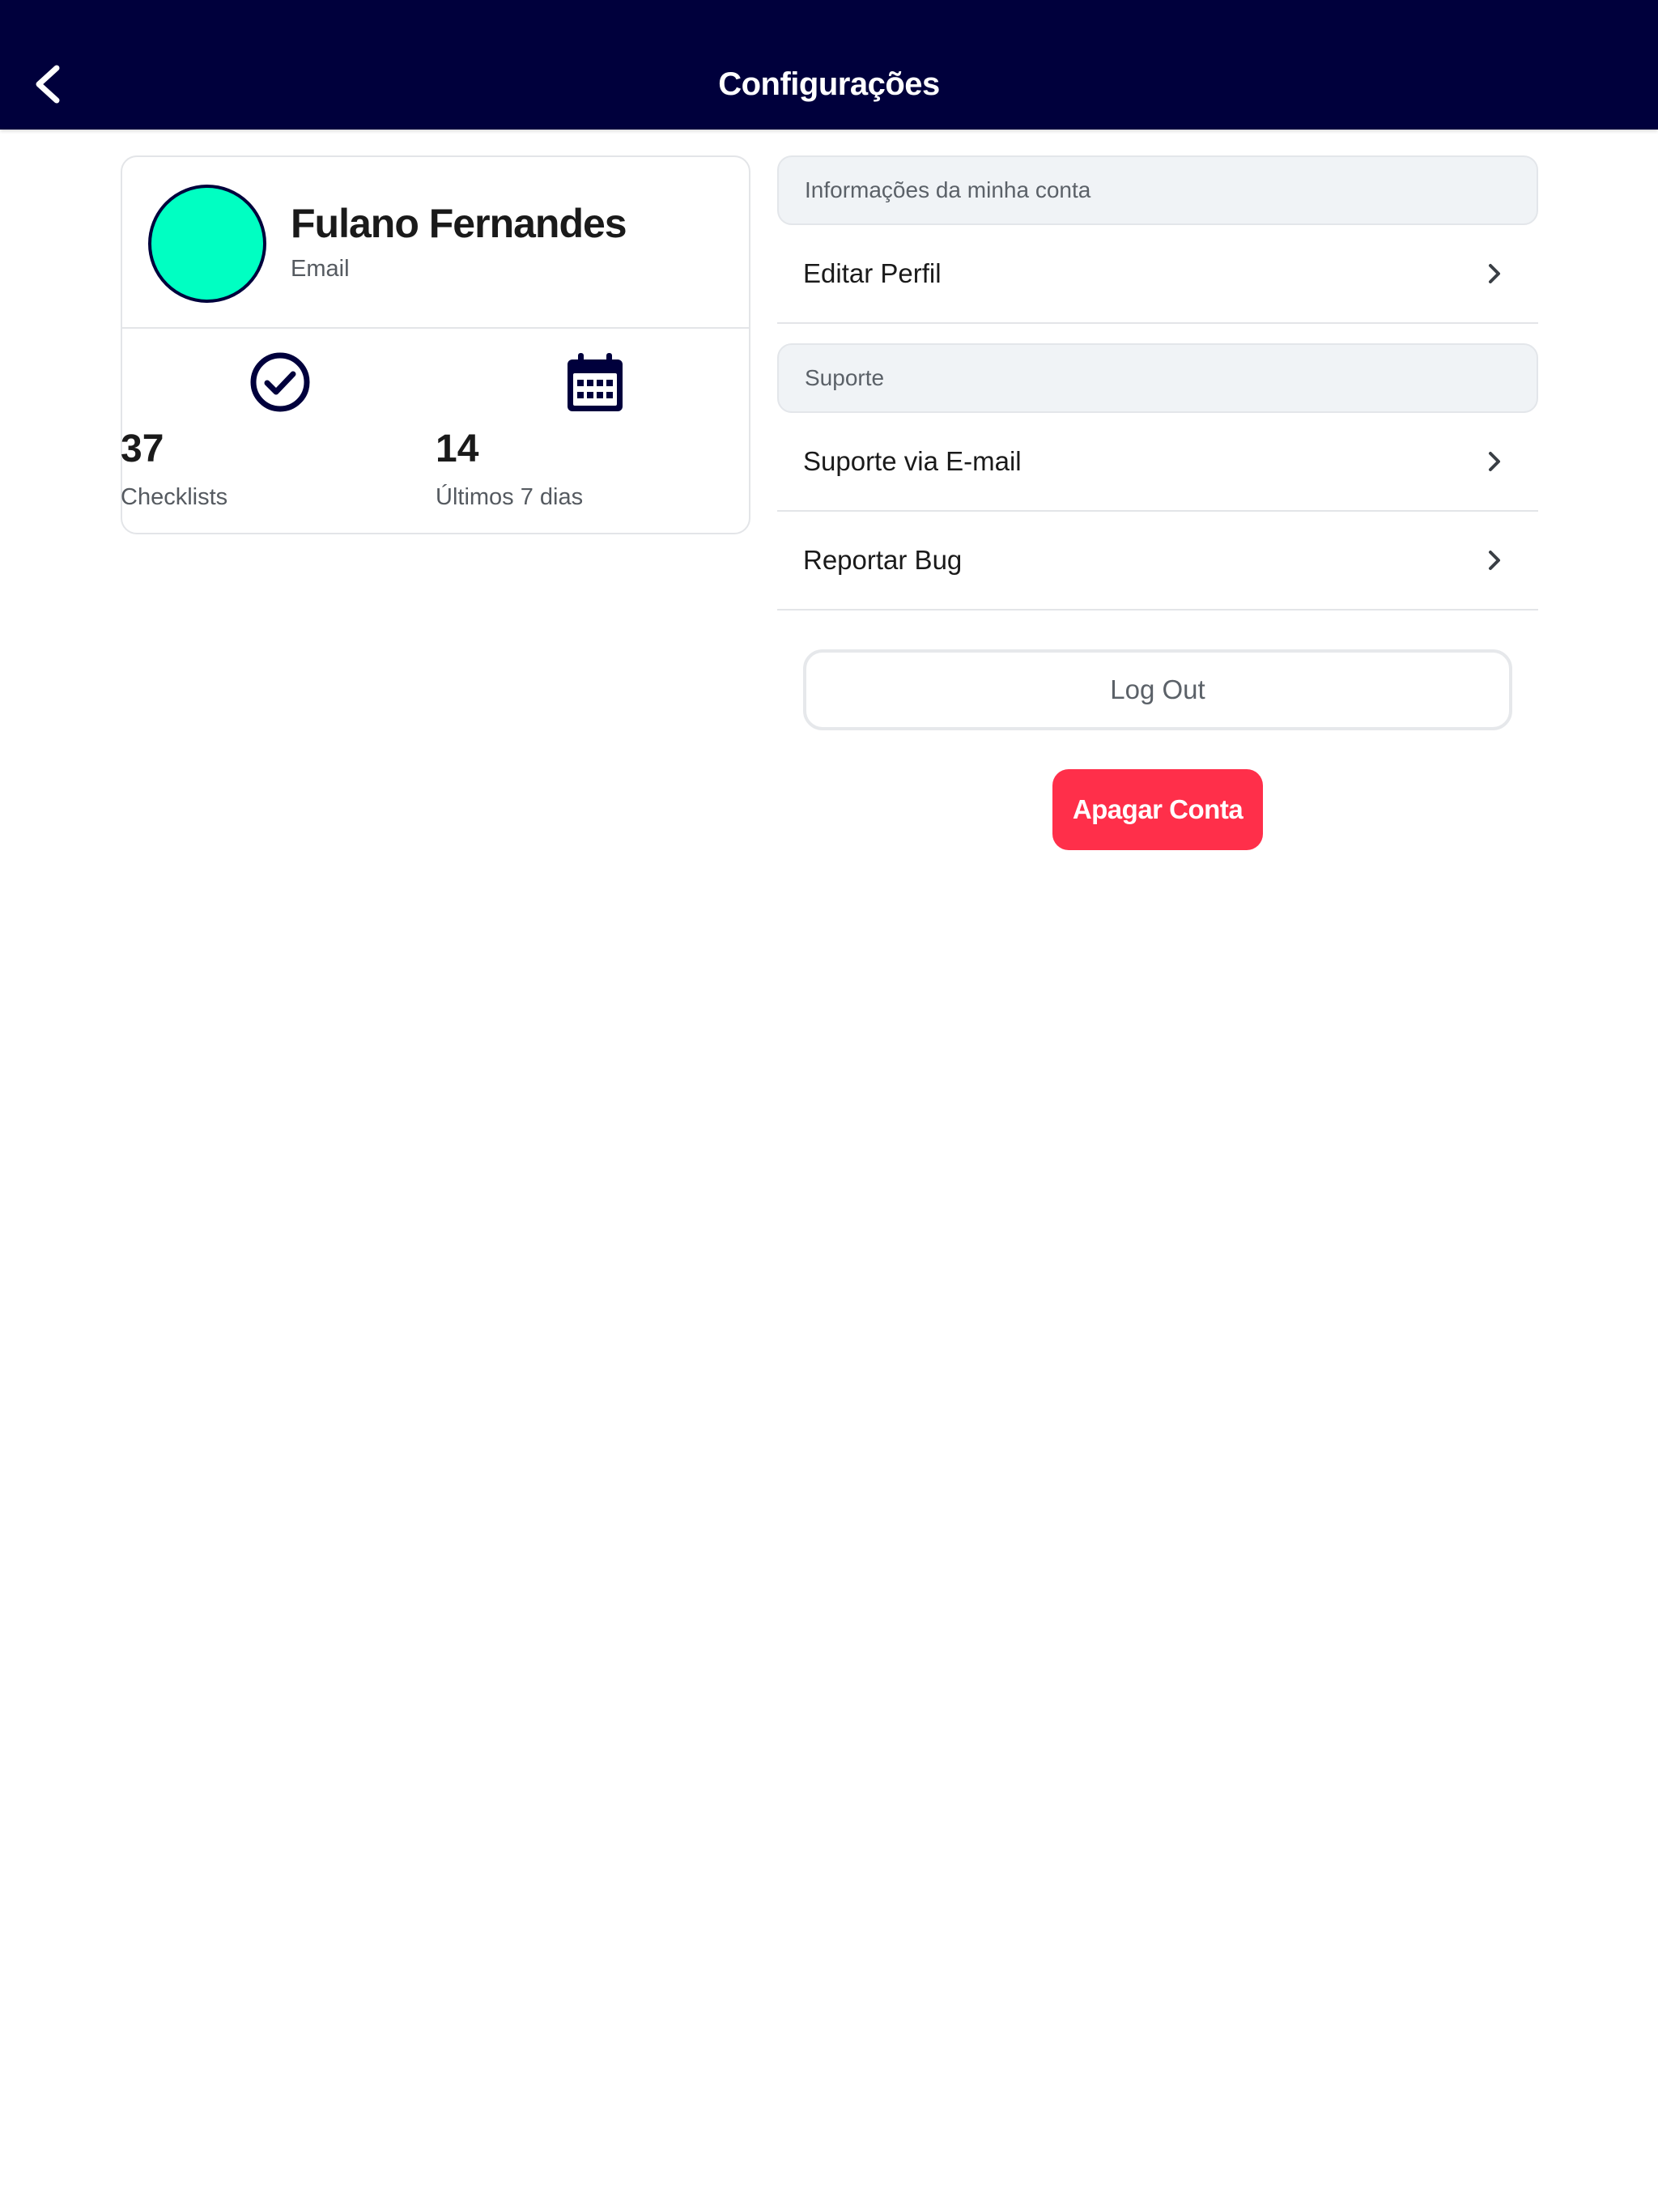 Image resolution: width=1658 pixels, height=2212 pixels. I want to click on profile-email: Email, so click(320, 269).